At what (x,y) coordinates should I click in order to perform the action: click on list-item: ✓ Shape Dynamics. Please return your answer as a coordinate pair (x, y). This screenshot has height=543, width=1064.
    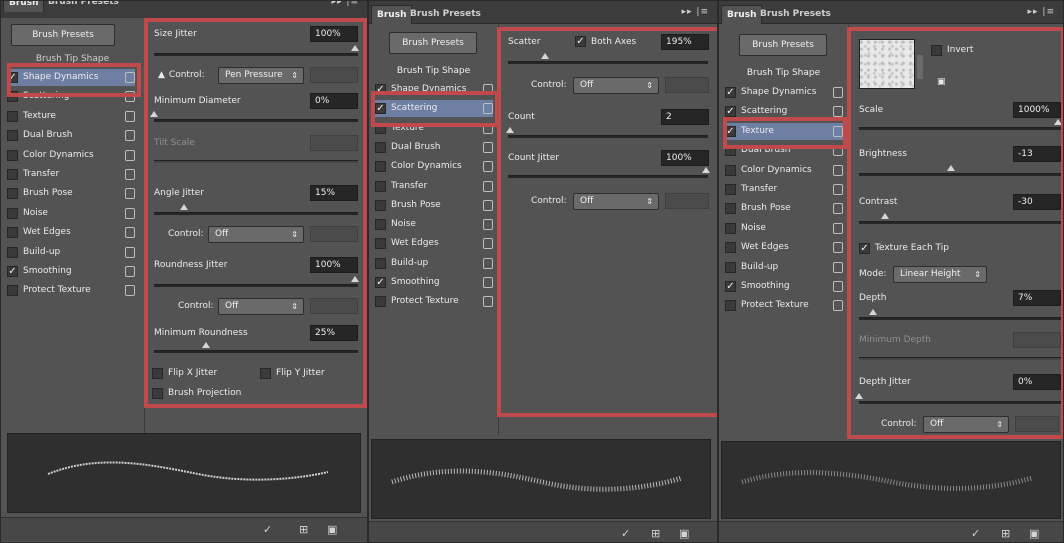
    Looking at the image, I should click on (784, 92).